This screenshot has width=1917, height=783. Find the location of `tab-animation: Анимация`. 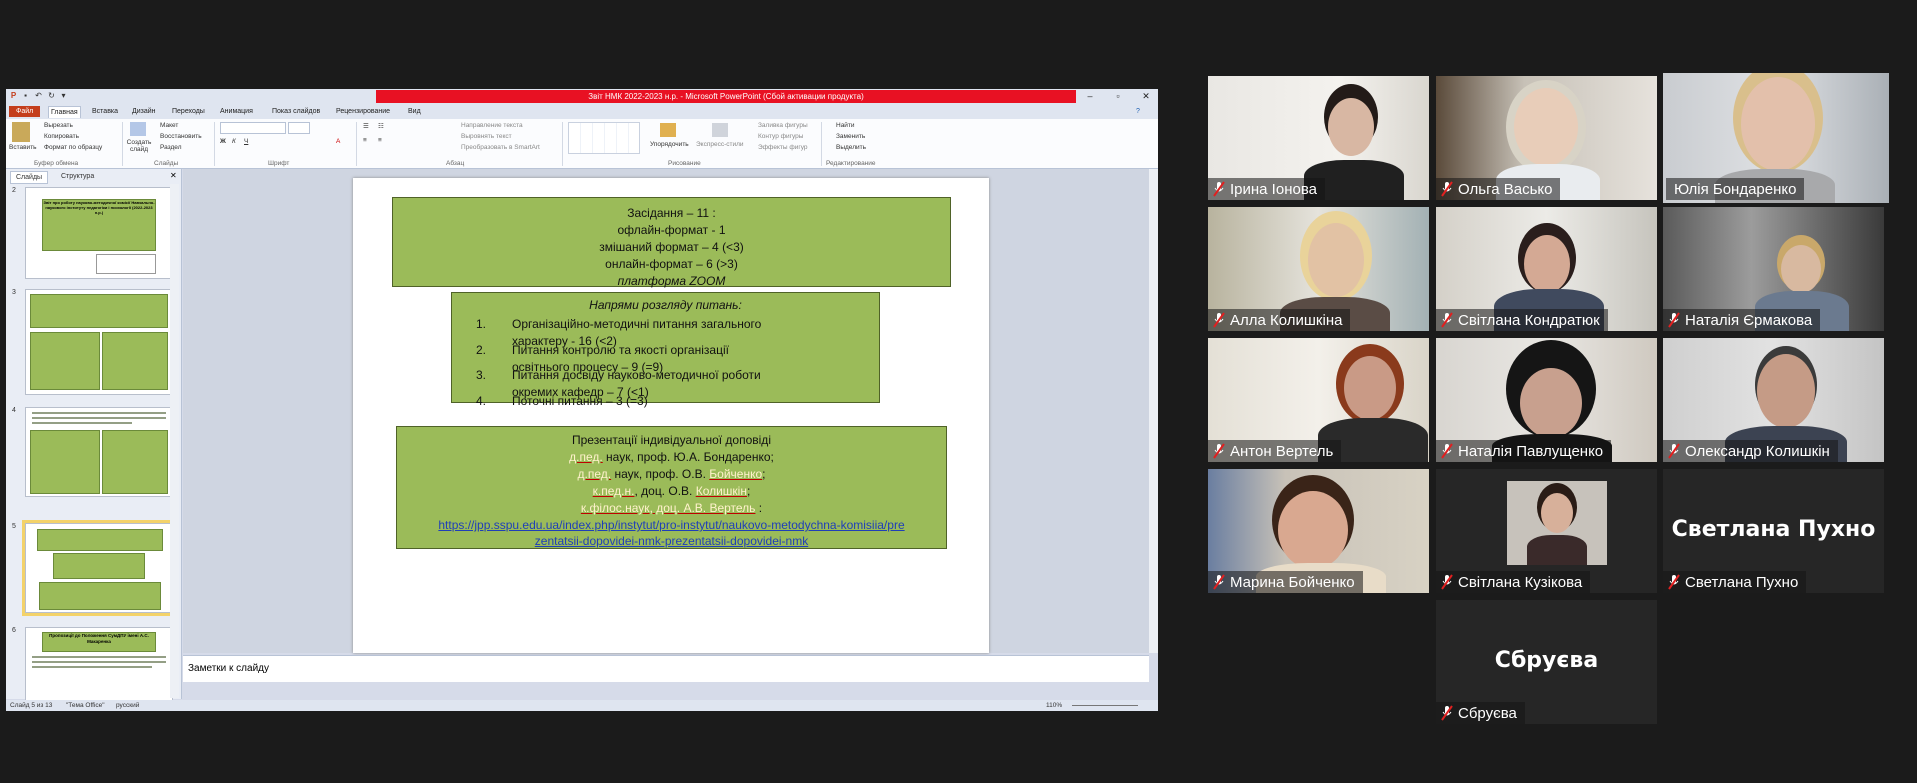

tab-animation: Анимация is located at coordinates (236, 111).